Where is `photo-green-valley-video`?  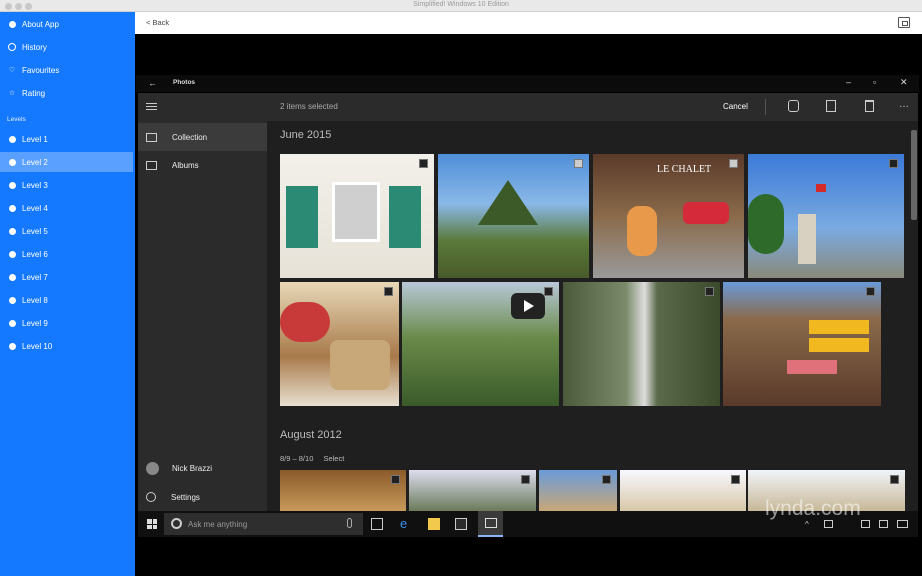
photo-green-valley-video is located at coordinates (480, 344).